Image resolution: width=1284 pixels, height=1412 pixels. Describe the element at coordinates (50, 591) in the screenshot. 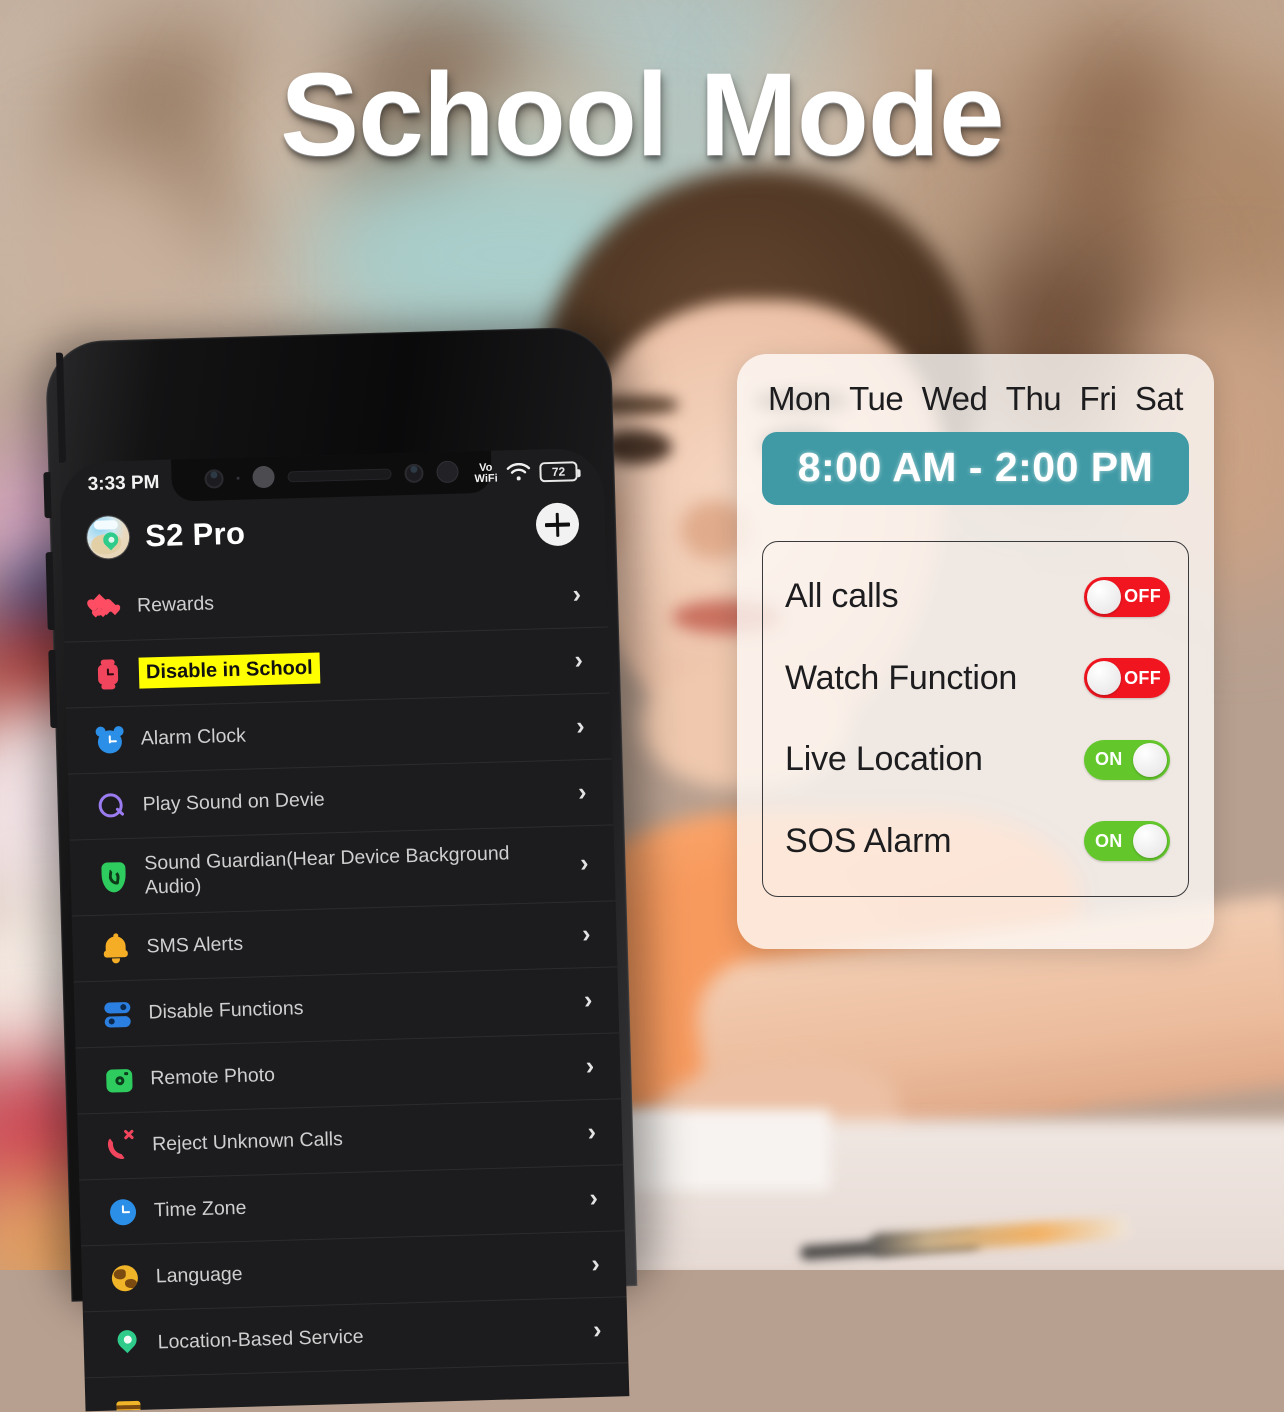

I see `phone-volume-up-button` at that location.